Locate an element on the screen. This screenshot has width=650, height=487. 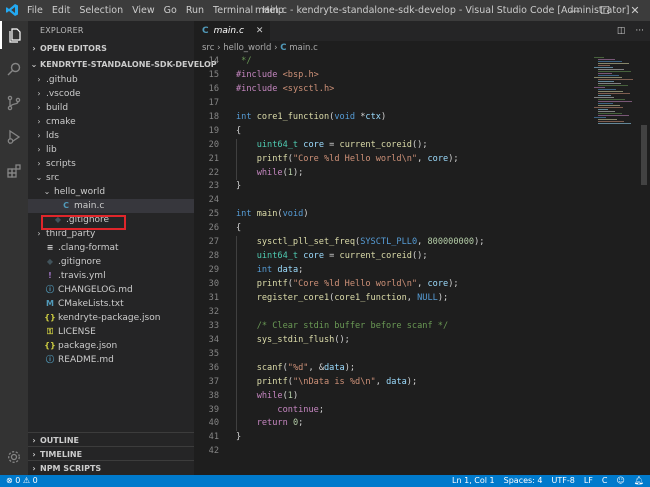
code-line: 20 uint64_t core = current_coreid(); is located at coordinates (311, 146).